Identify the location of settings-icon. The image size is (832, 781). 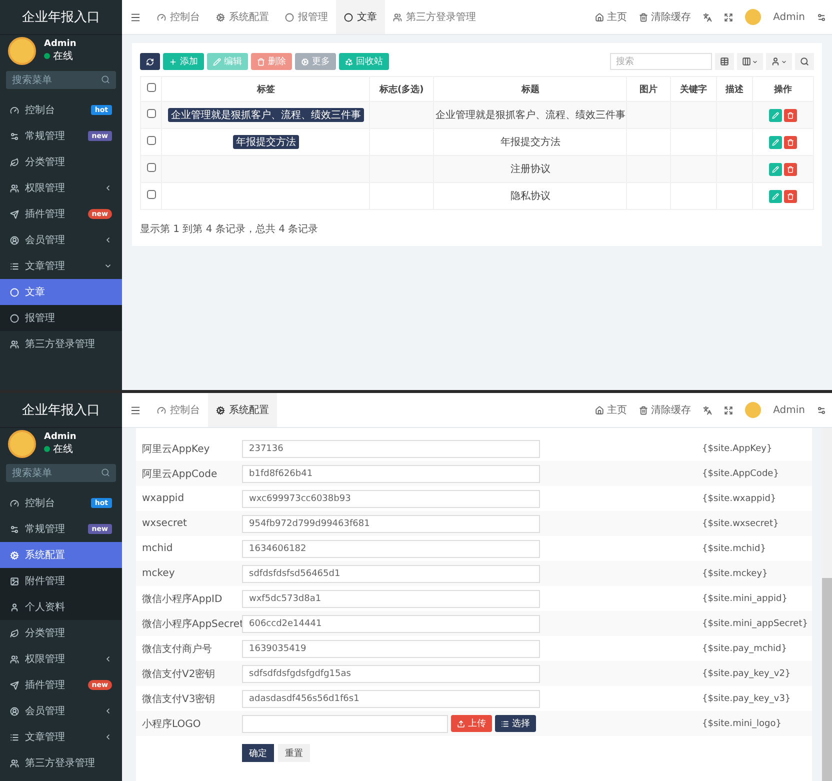
(821, 410).